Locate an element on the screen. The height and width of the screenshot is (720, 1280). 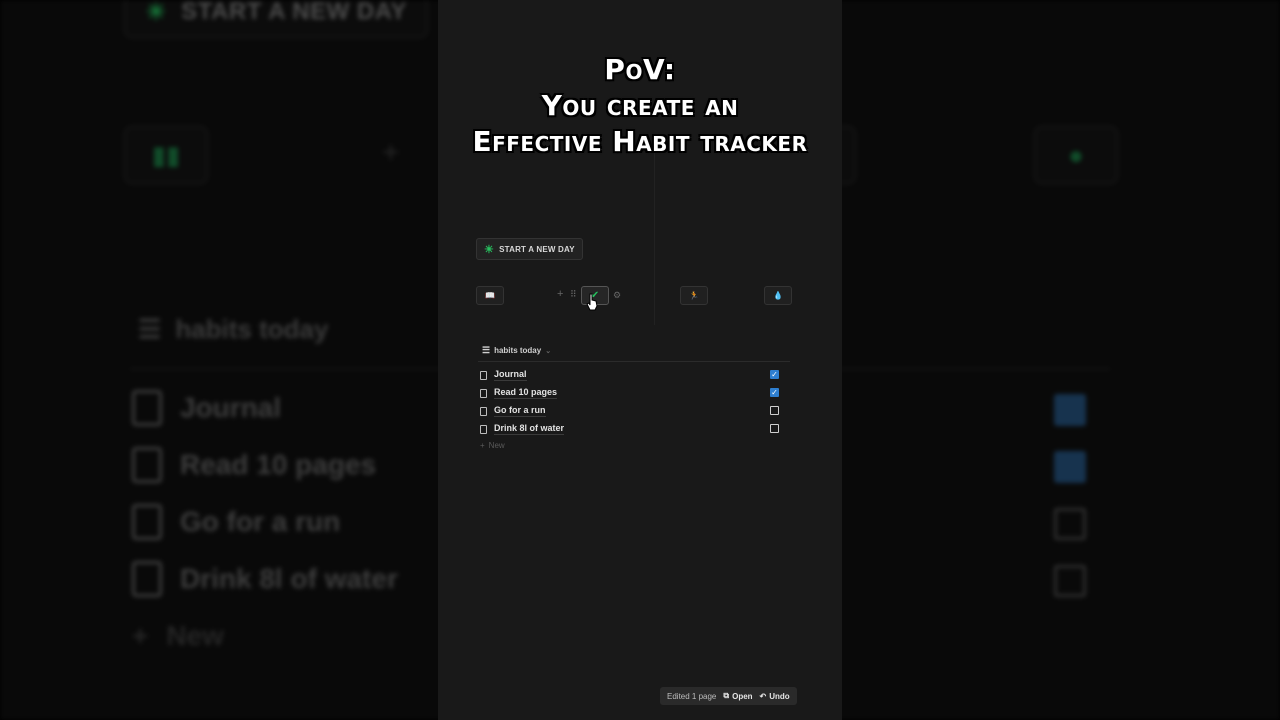
list-item-title: Read 10 pages is located at coordinates (526, 393).